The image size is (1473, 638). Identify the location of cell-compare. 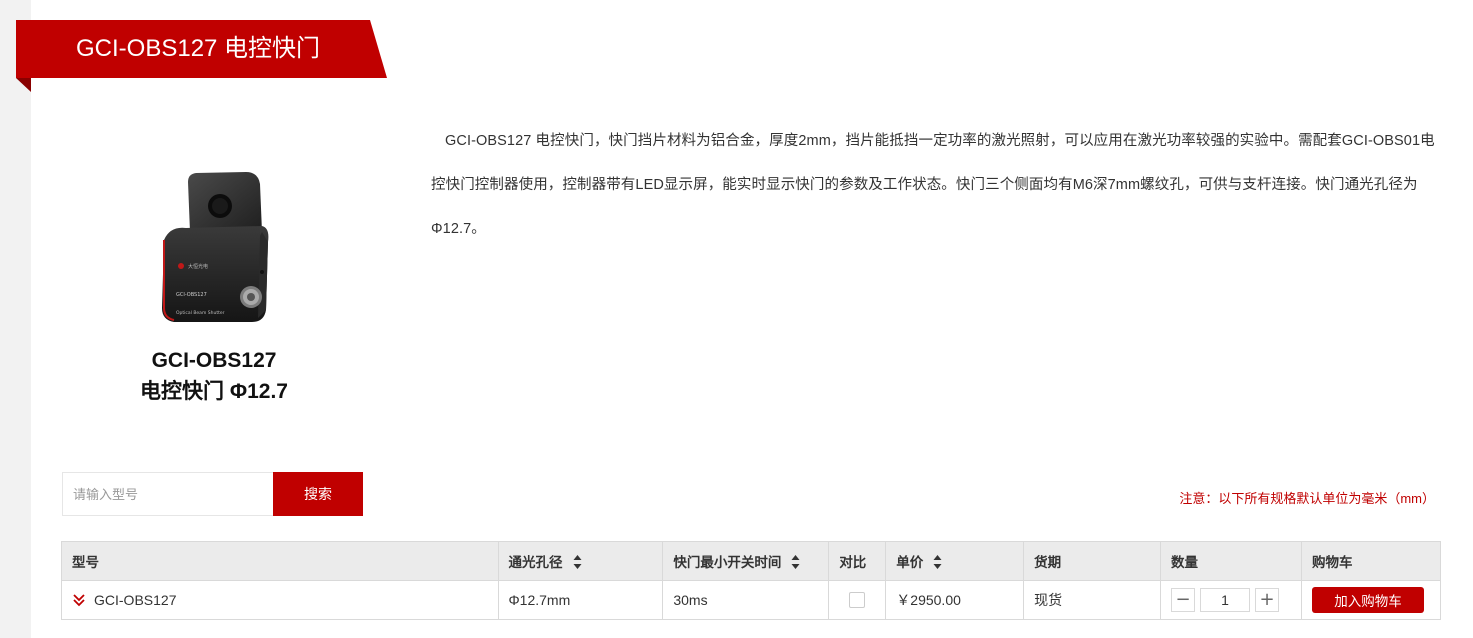
(857, 600).